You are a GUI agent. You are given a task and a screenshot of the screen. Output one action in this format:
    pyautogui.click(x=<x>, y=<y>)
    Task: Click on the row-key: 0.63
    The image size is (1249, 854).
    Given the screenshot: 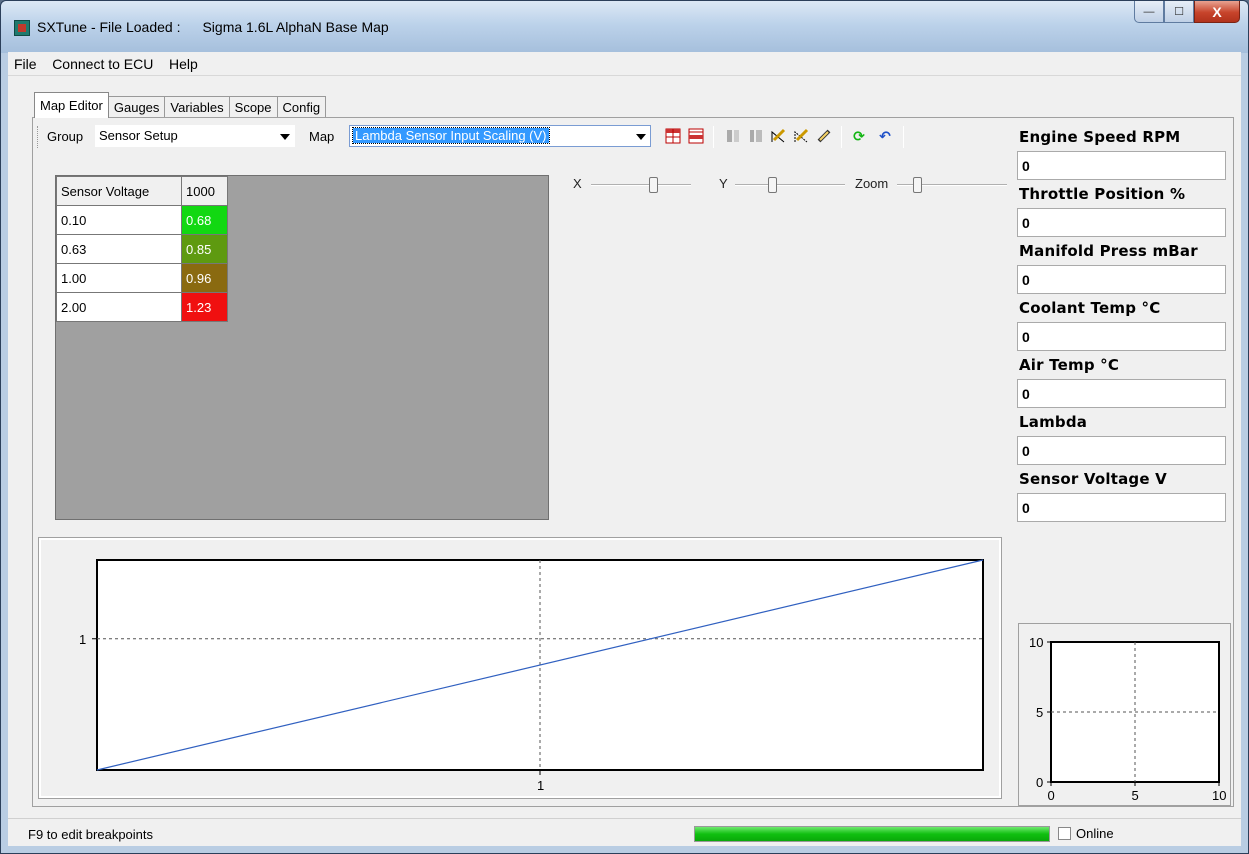 What is the action you would take?
    pyautogui.click(x=119, y=249)
    